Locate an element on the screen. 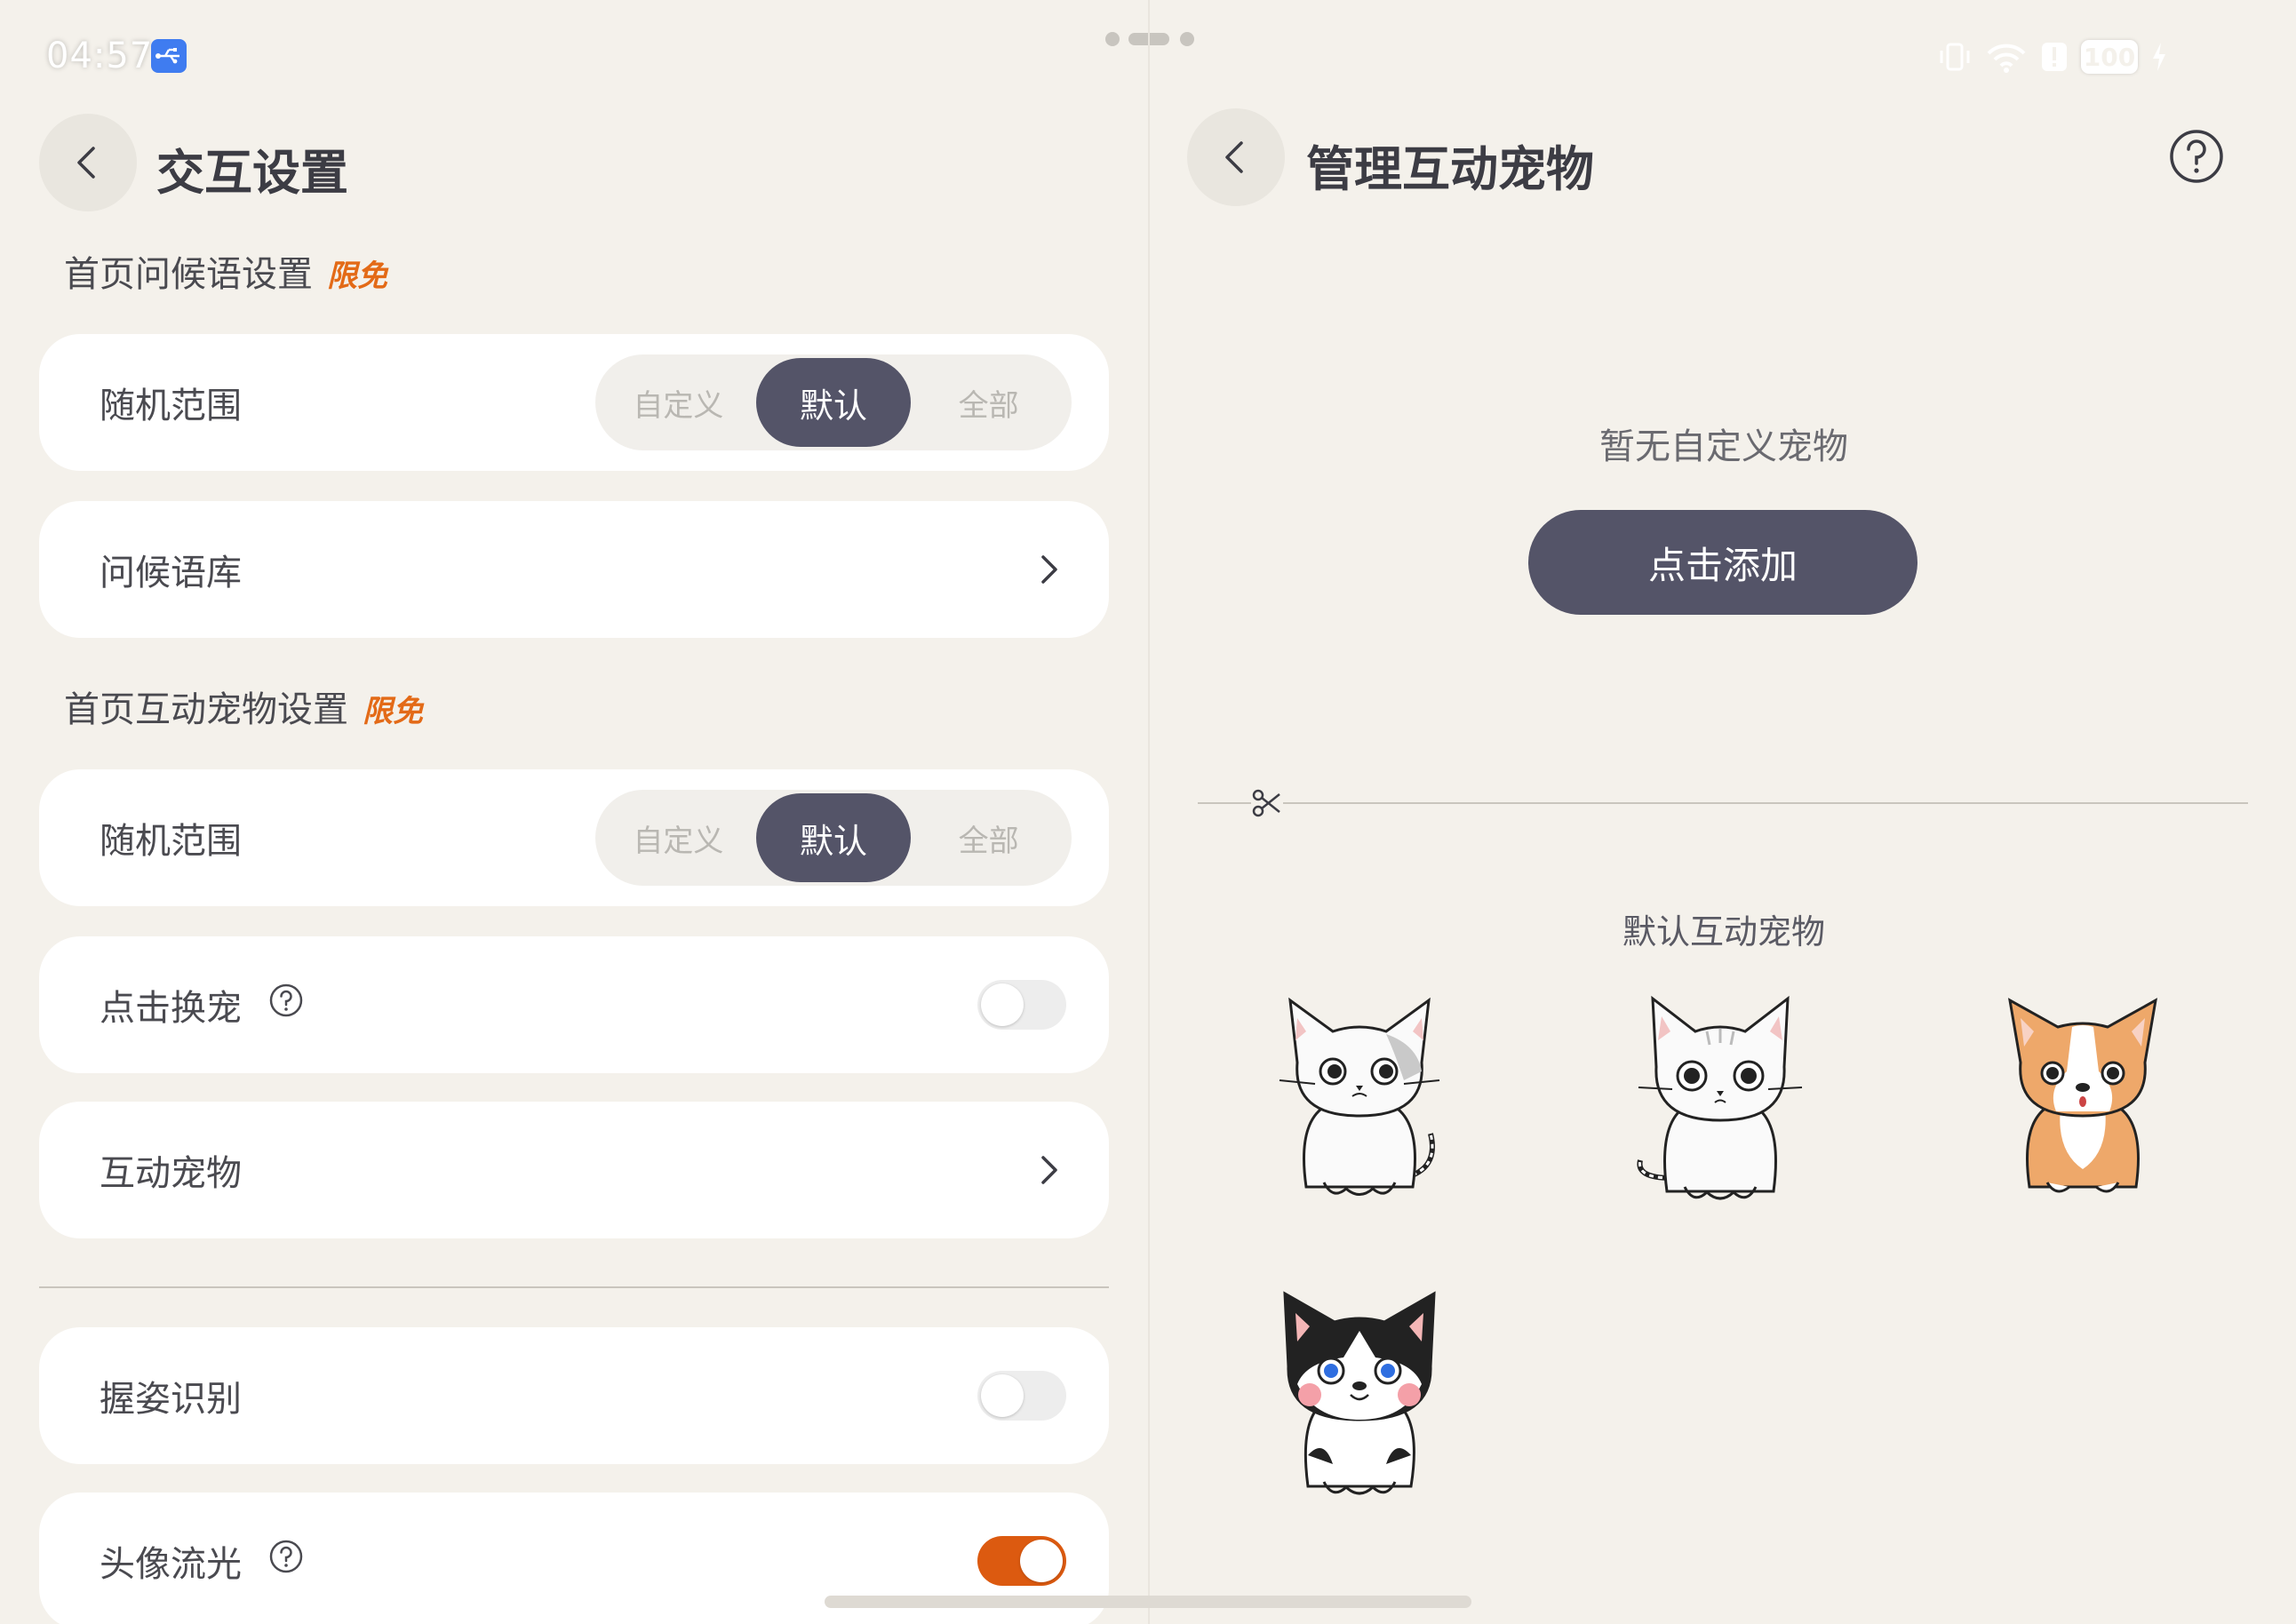  greeting-range-segmented: 自定义 默认 全部 is located at coordinates (834, 402).